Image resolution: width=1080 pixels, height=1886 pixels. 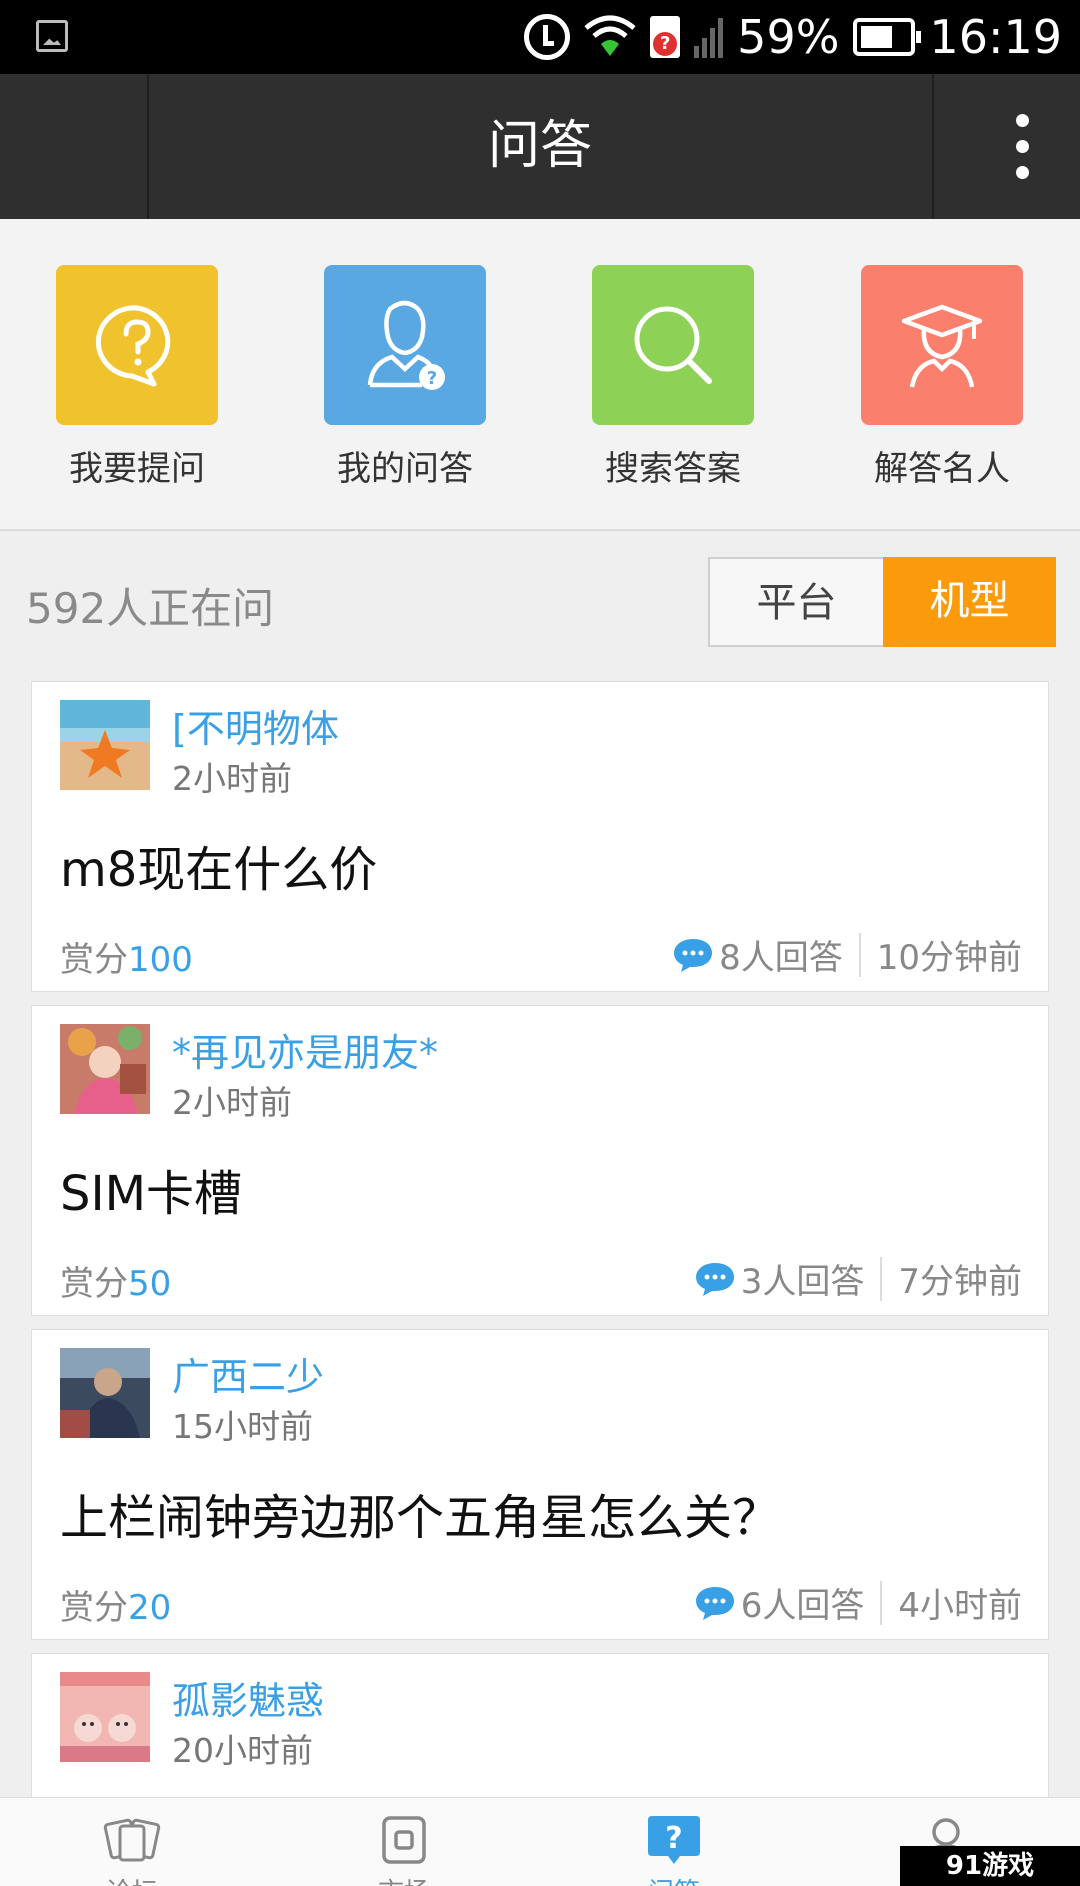 What do you see at coordinates (995, 37) in the screenshot?
I see `clock: 16:19` at bounding box center [995, 37].